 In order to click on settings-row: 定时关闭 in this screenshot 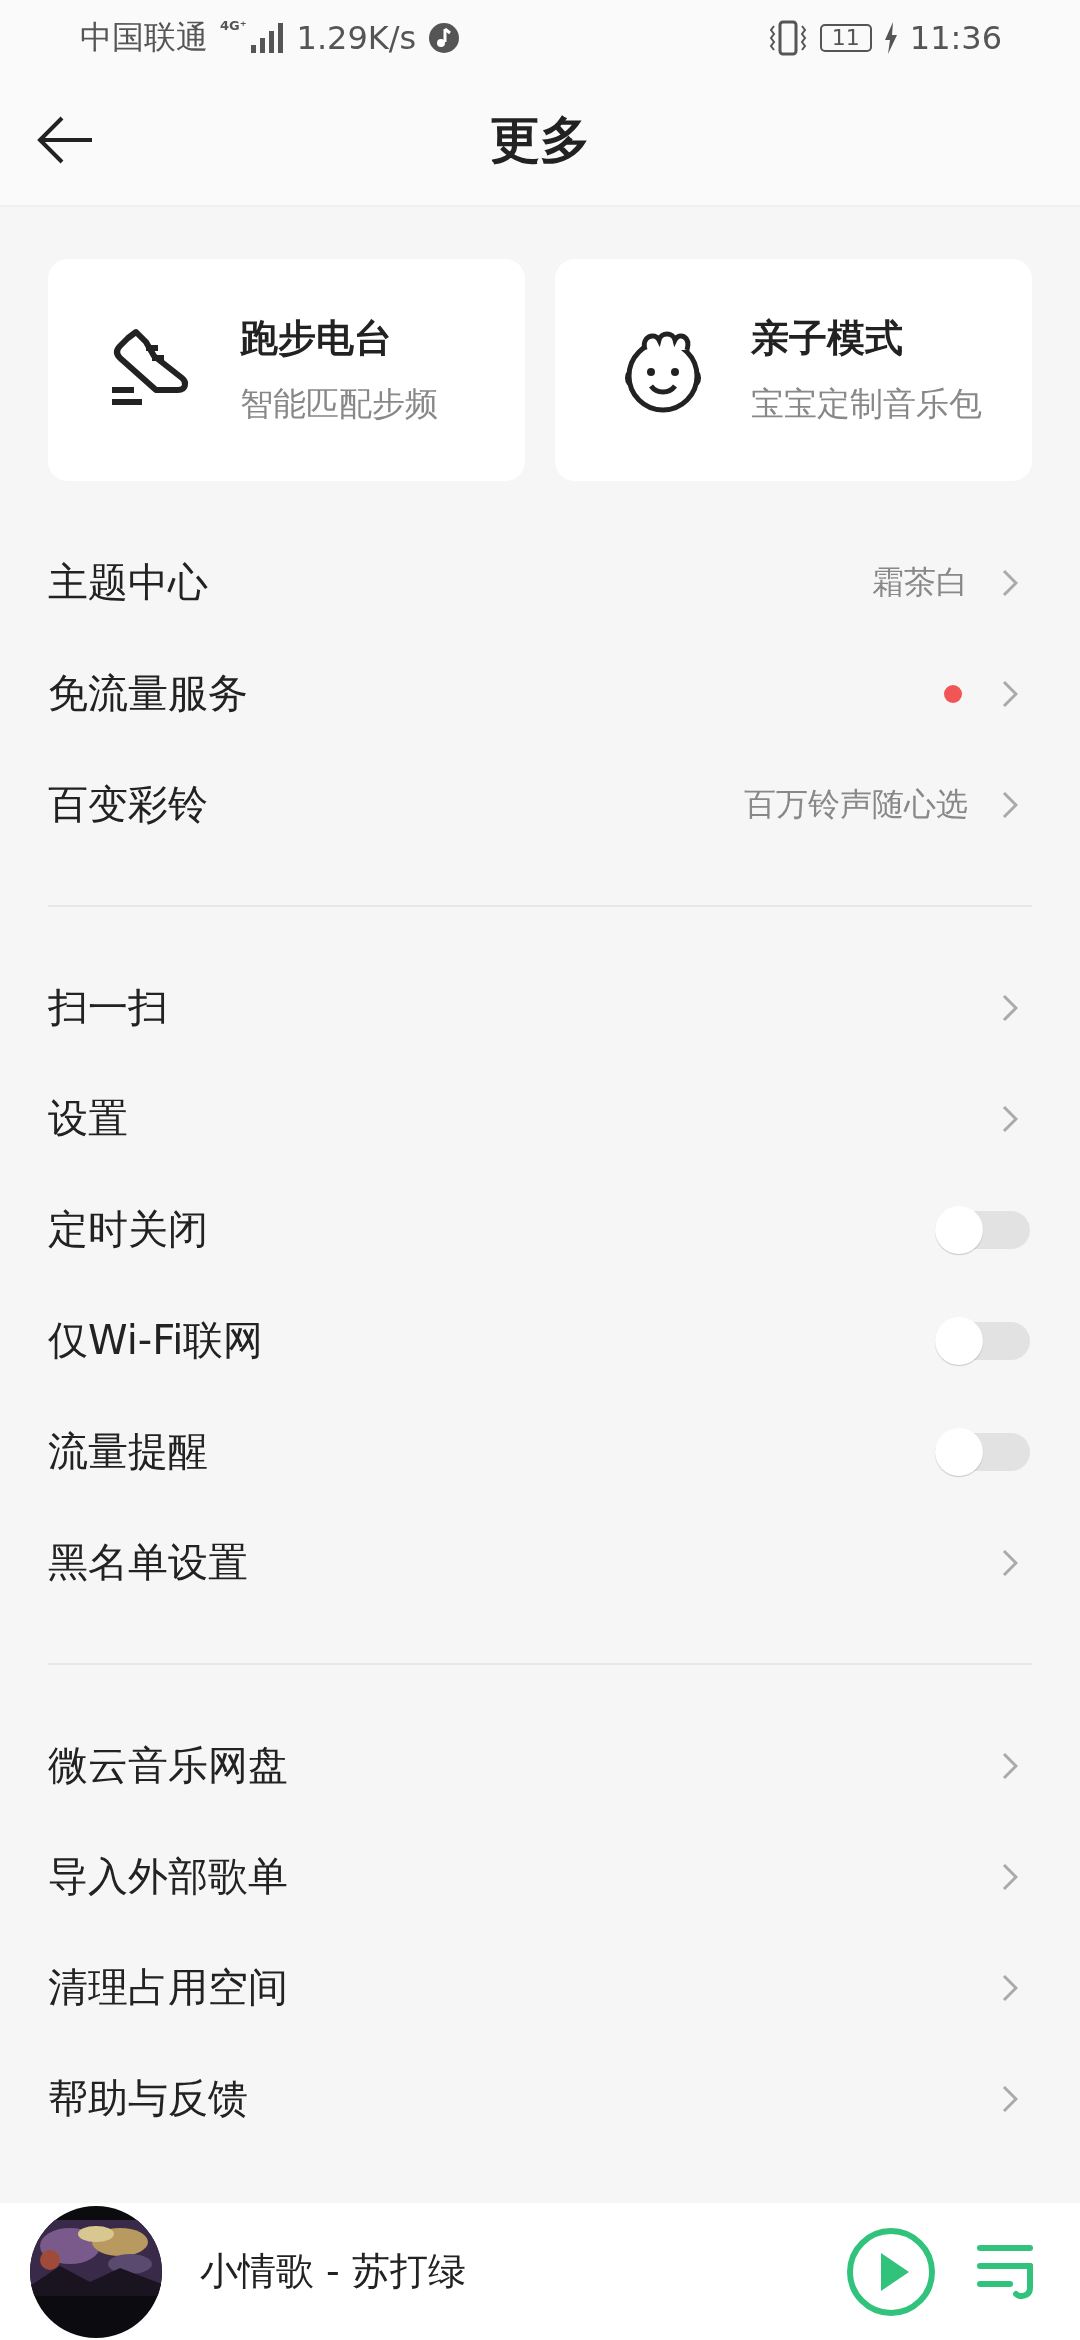, I will do `click(540, 1229)`.